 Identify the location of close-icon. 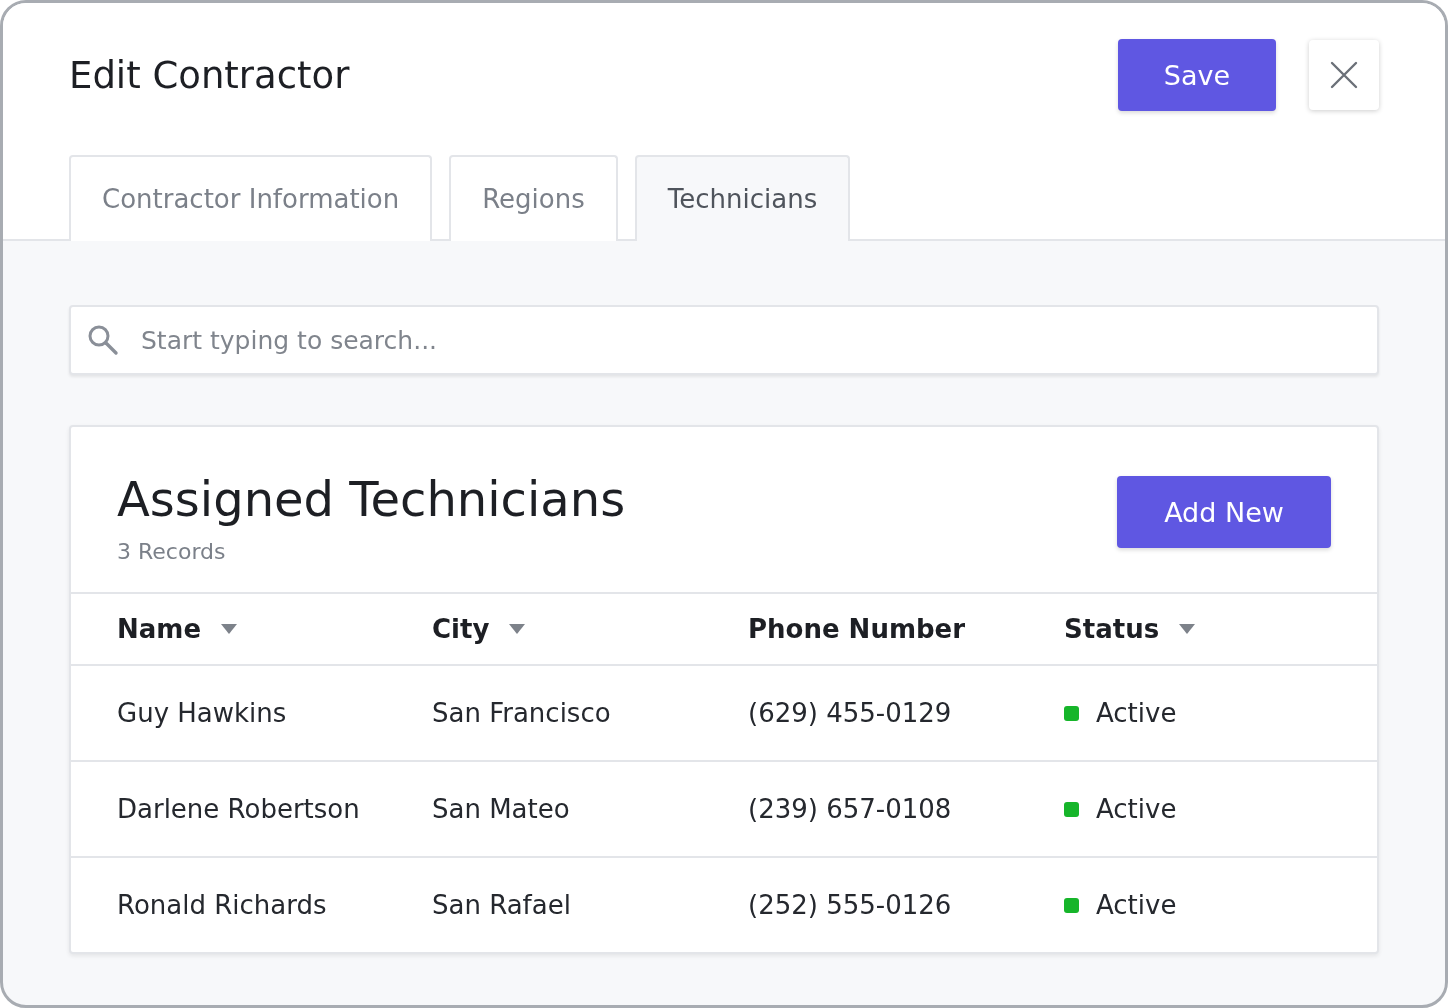
(1344, 75).